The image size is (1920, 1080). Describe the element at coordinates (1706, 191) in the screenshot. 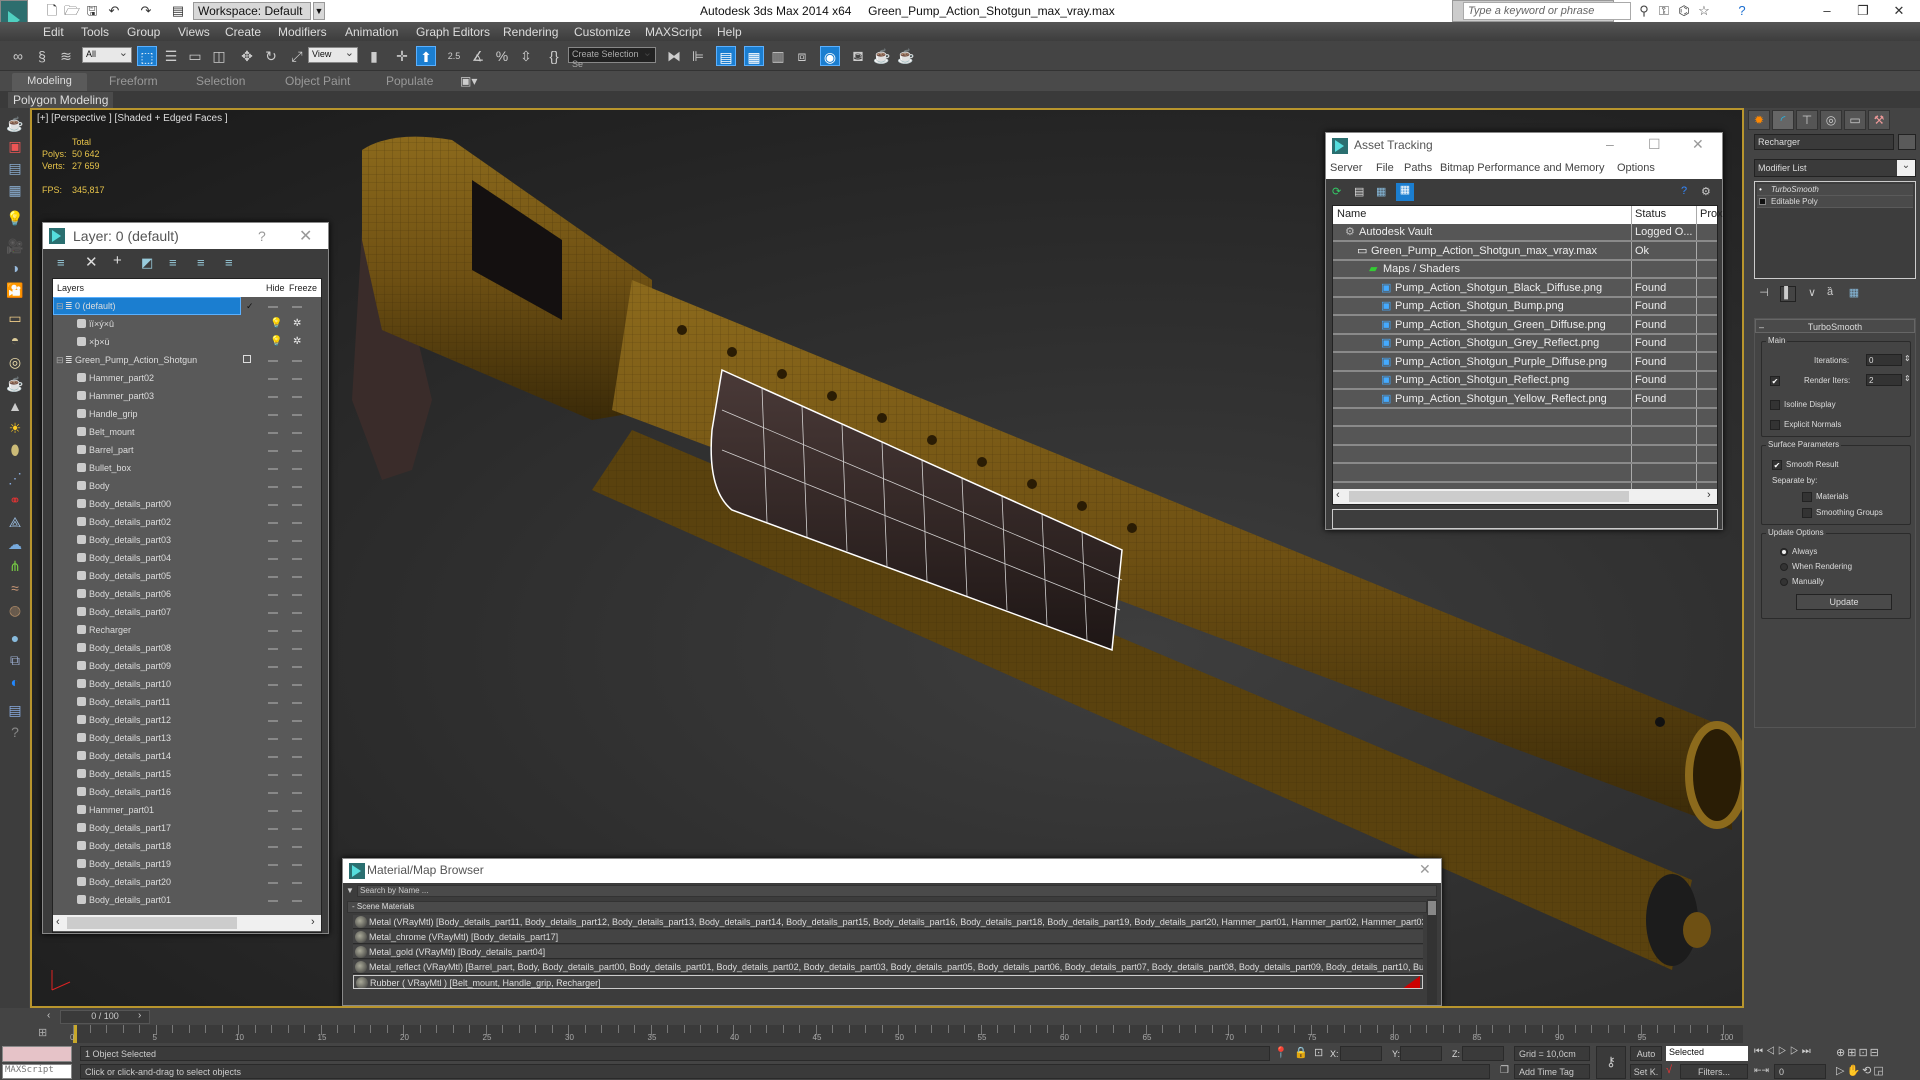

I see `asset-options-icon: ⚙` at that location.